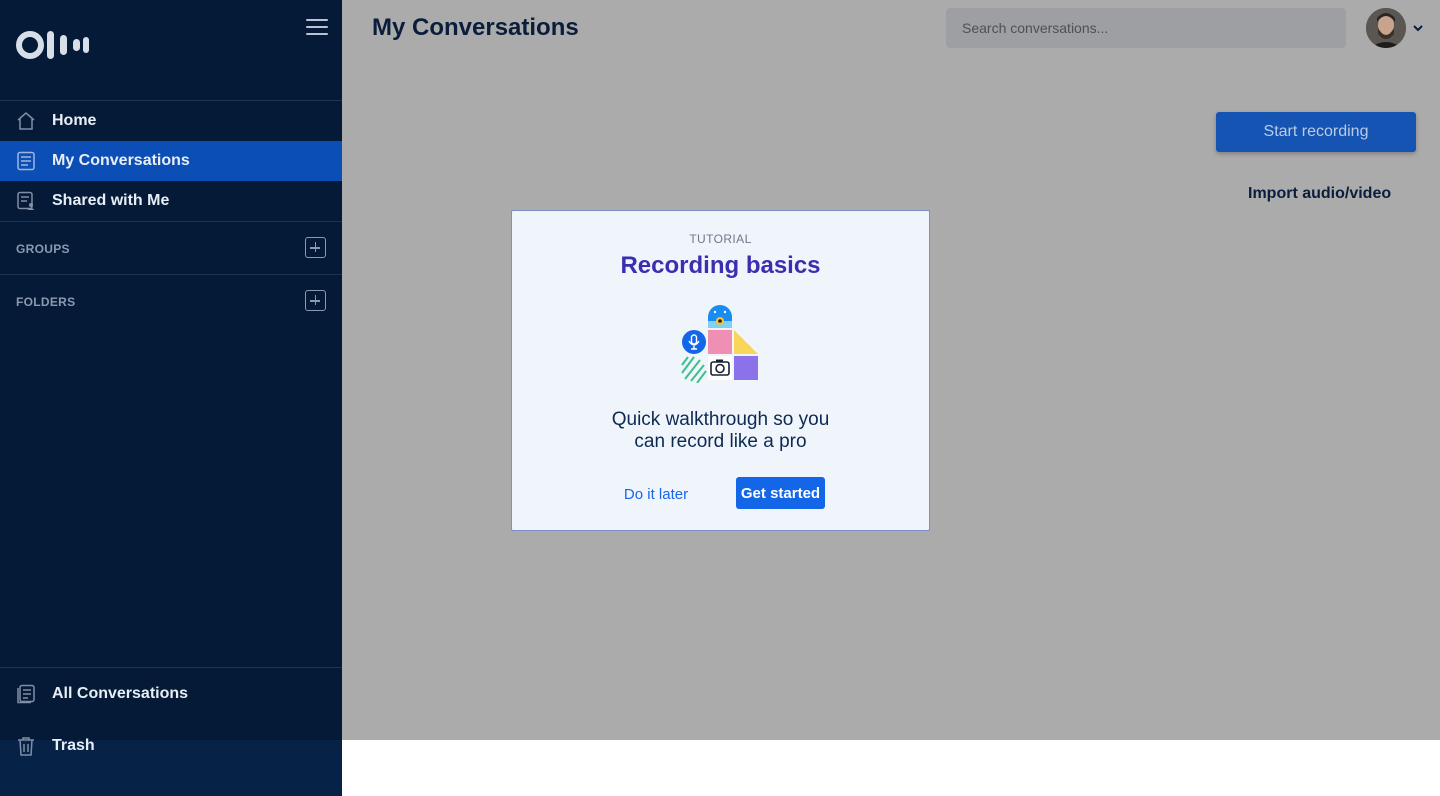 This screenshot has height=796, width=1440. What do you see at coordinates (780, 493) in the screenshot?
I see `get-started-button: Get started` at bounding box center [780, 493].